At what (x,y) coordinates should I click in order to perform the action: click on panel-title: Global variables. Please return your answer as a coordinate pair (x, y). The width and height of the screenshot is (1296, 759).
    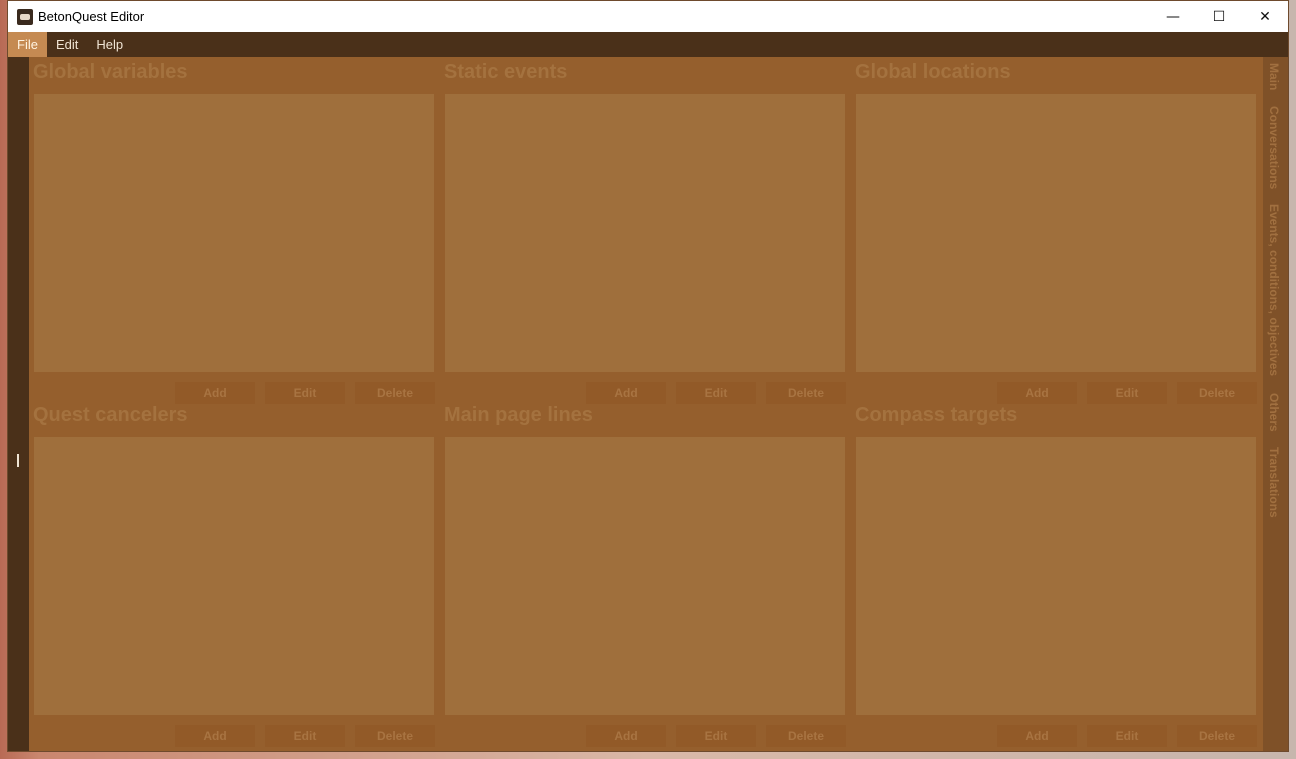
    Looking at the image, I should click on (110, 72).